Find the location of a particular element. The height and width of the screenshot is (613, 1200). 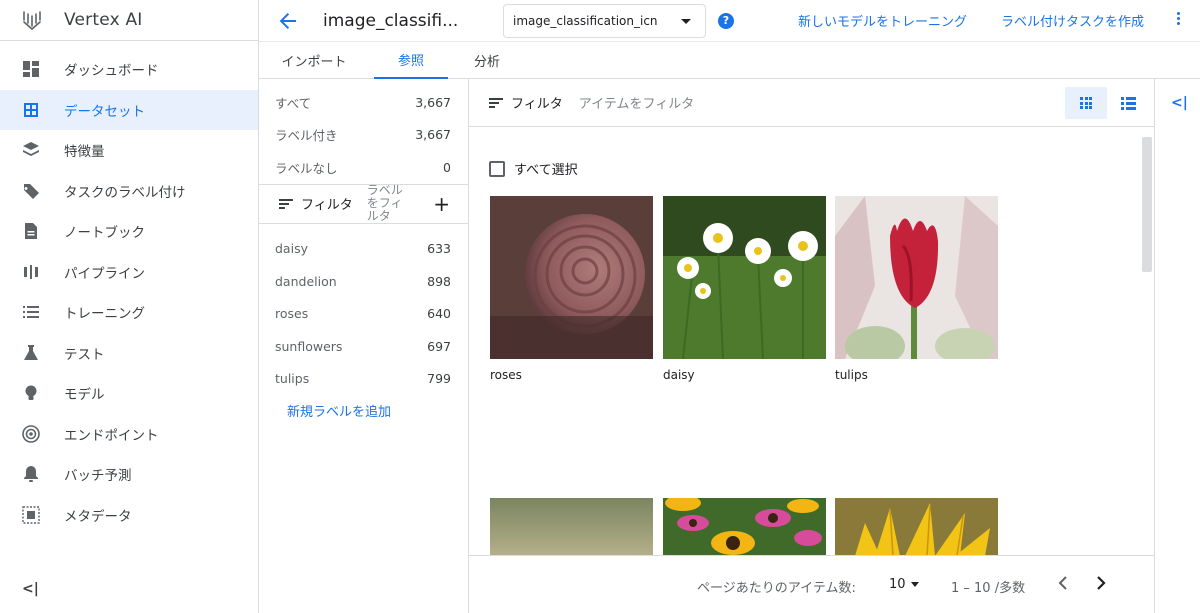

image-thumbnail-roses is located at coordinates (571, 277).